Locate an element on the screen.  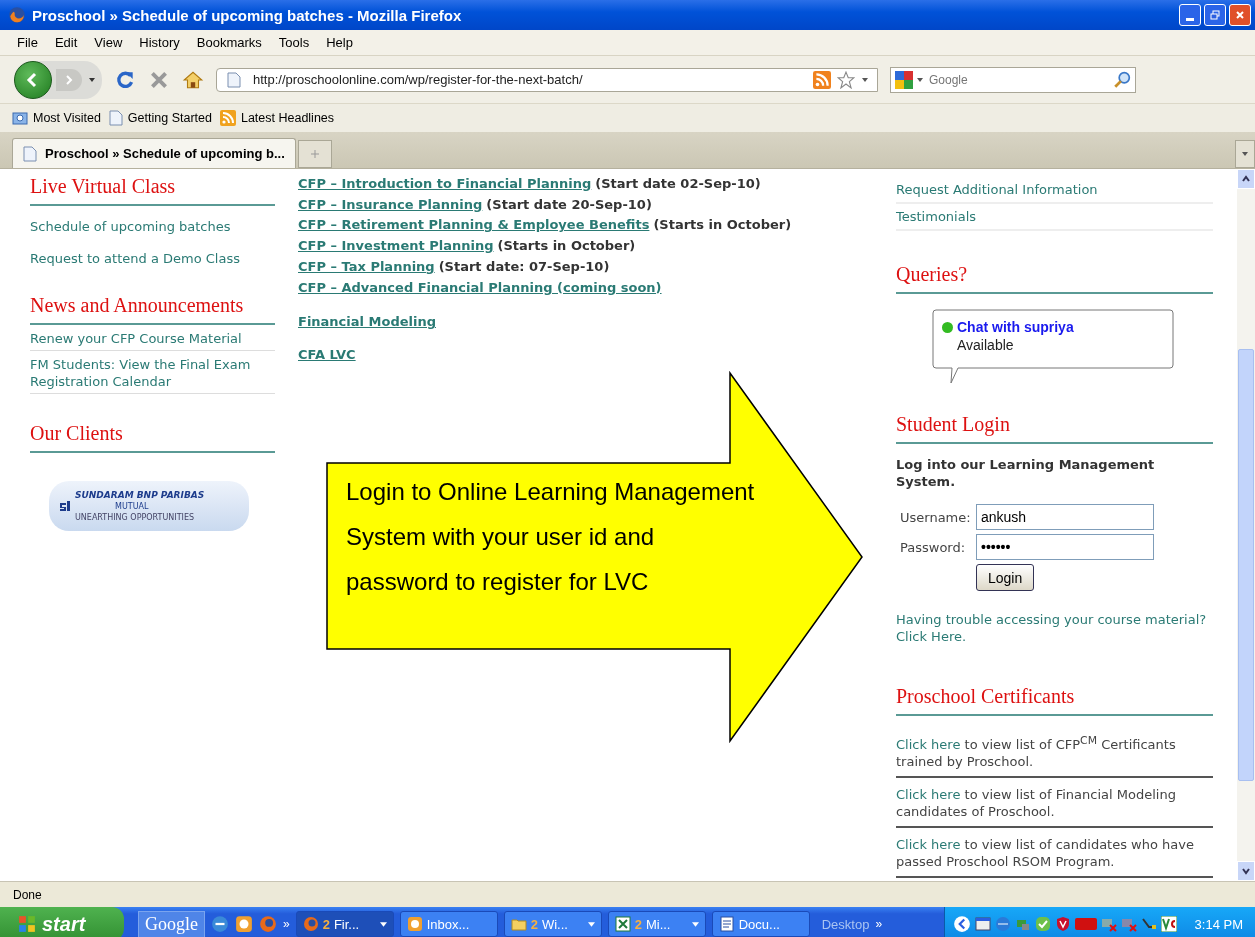
restore-icon is located at coordinates (1215, 15).